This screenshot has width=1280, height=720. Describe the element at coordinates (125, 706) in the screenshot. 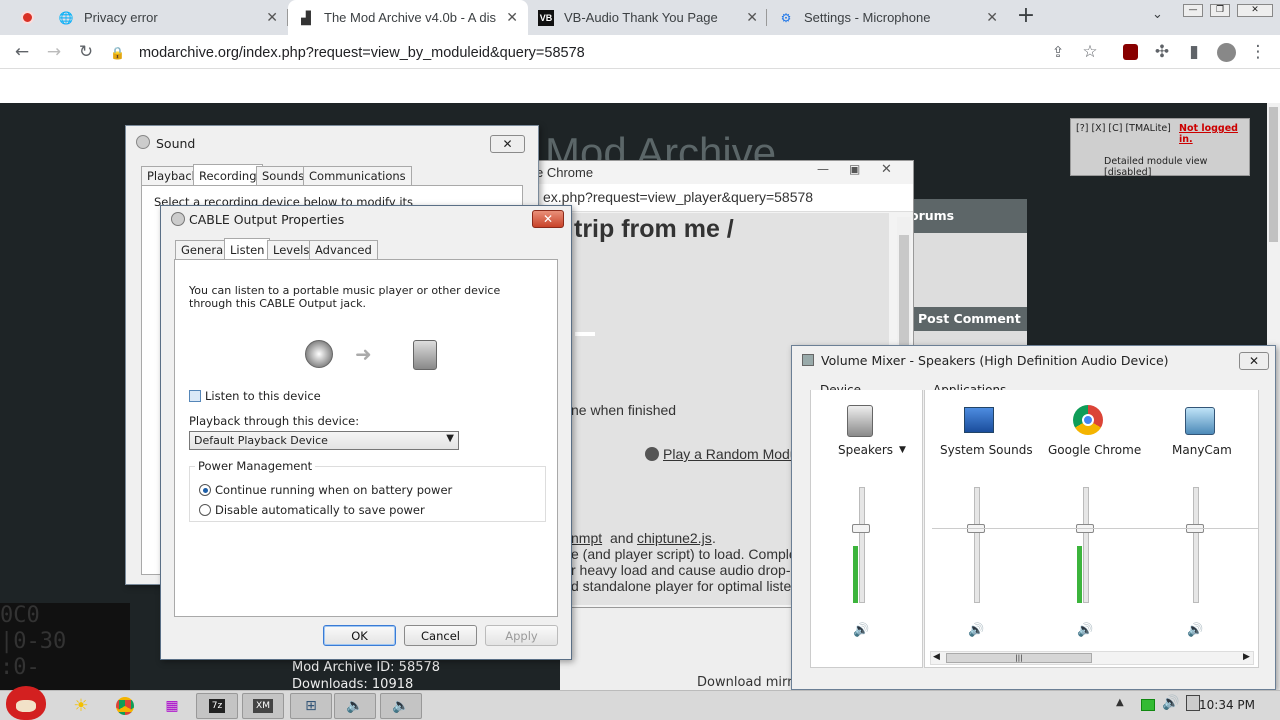

I see `chrome-icon` at that location.